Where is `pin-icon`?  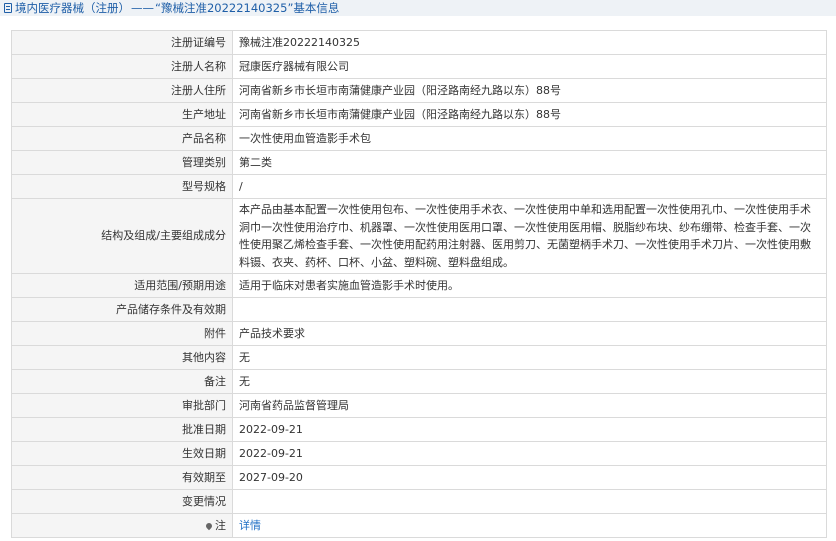 pin-icon is located at coordinates (209, 525).